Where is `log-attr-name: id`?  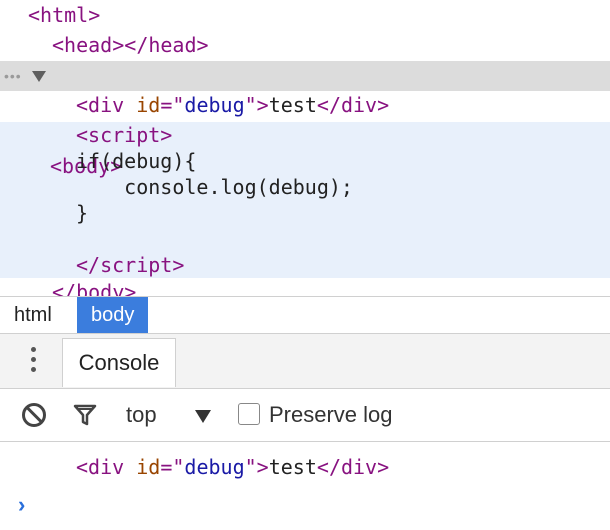
log-attr-name: id is located at coordinates (148, 467).